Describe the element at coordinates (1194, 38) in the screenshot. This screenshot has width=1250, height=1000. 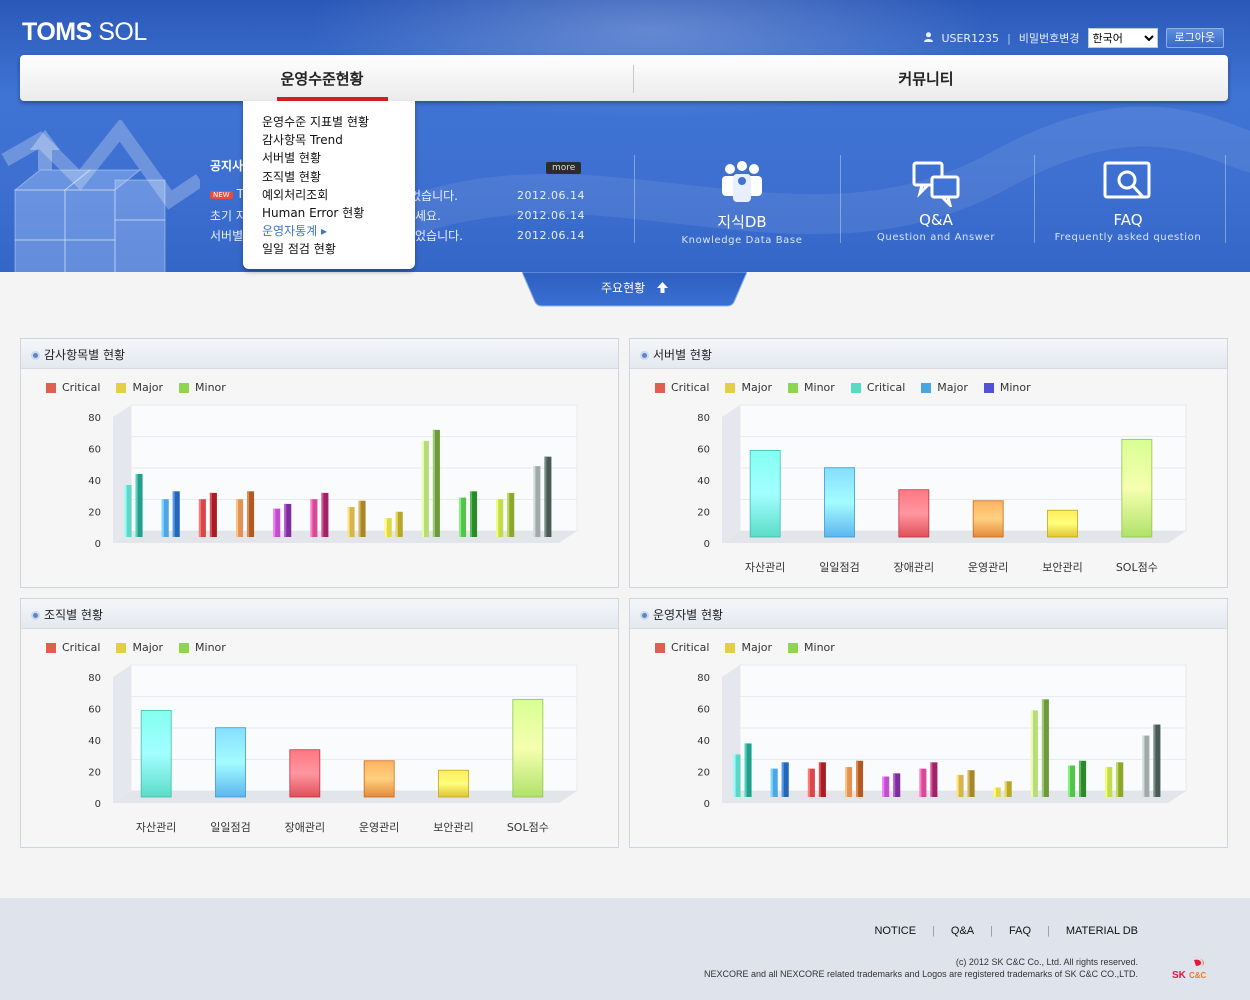
I see `logout-button: 로그아웃` at that location.